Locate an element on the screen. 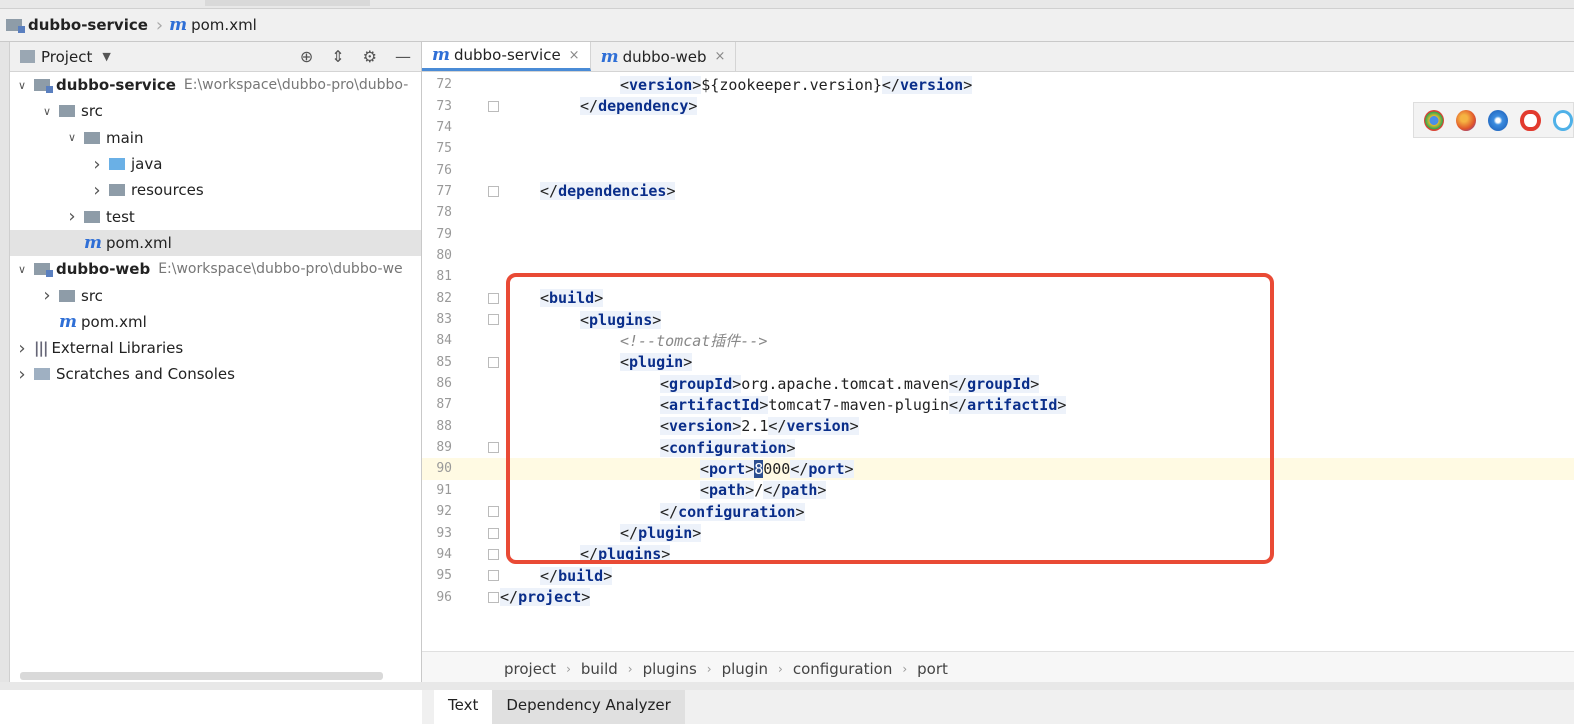 The width and height of the screenshot is (1574, 724). code-line: 78 is located at coordinates (998, 212).